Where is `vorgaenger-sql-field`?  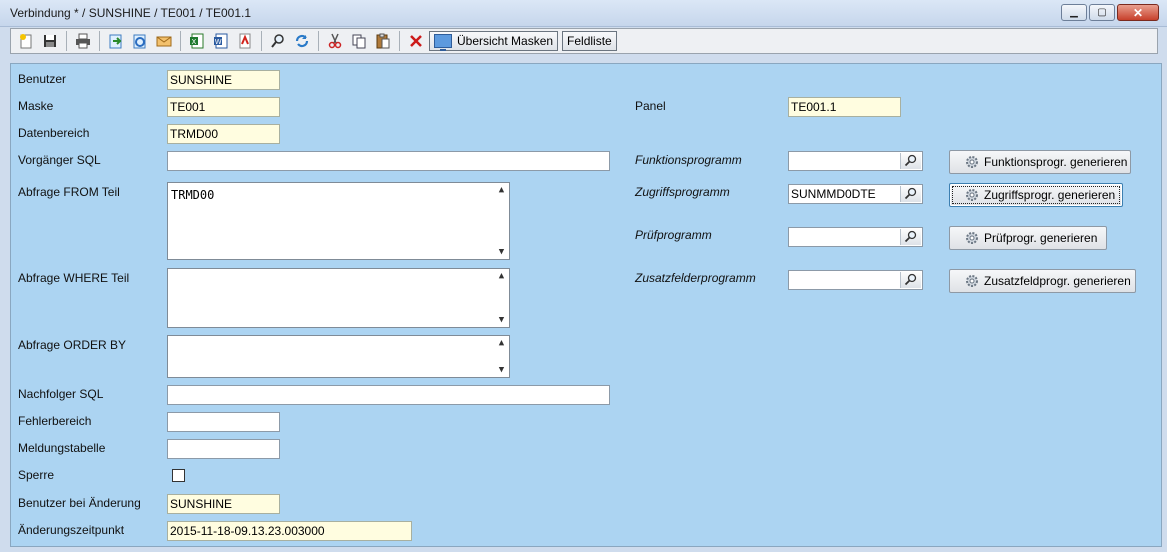 vorgaenger-sql-field is located at coordinates (388, 161).